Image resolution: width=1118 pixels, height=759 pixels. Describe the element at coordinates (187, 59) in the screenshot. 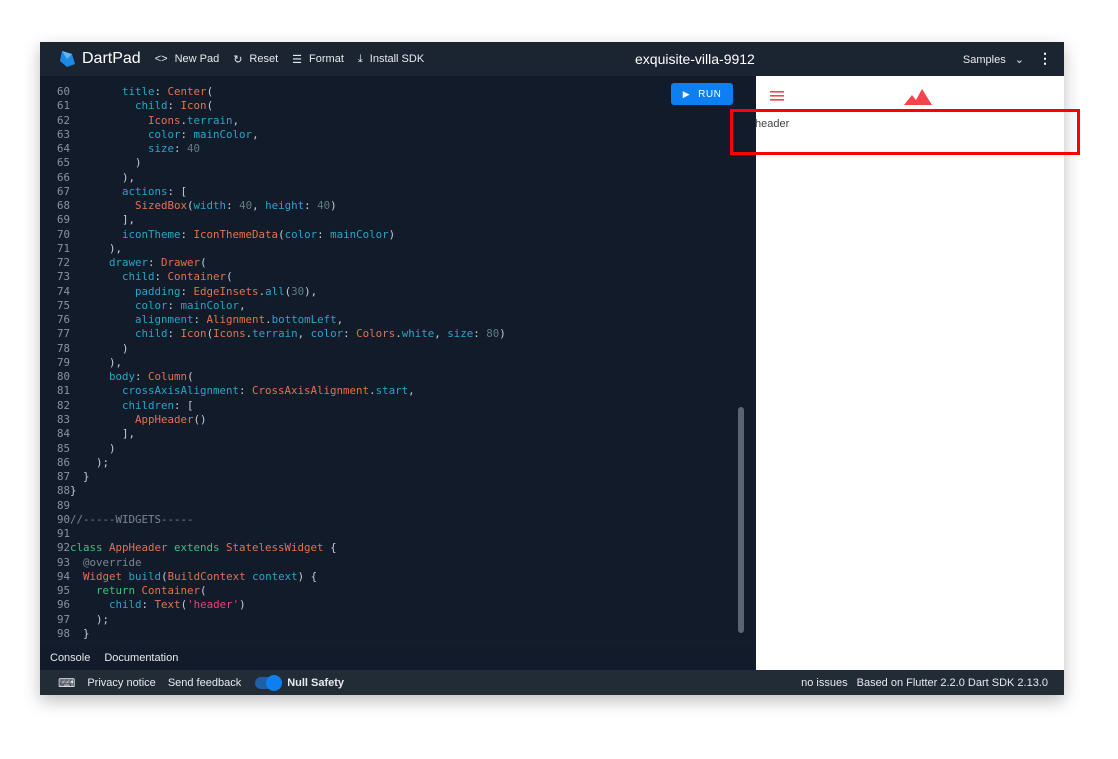

I see `new-pad-button: <> New Pad` at that location.